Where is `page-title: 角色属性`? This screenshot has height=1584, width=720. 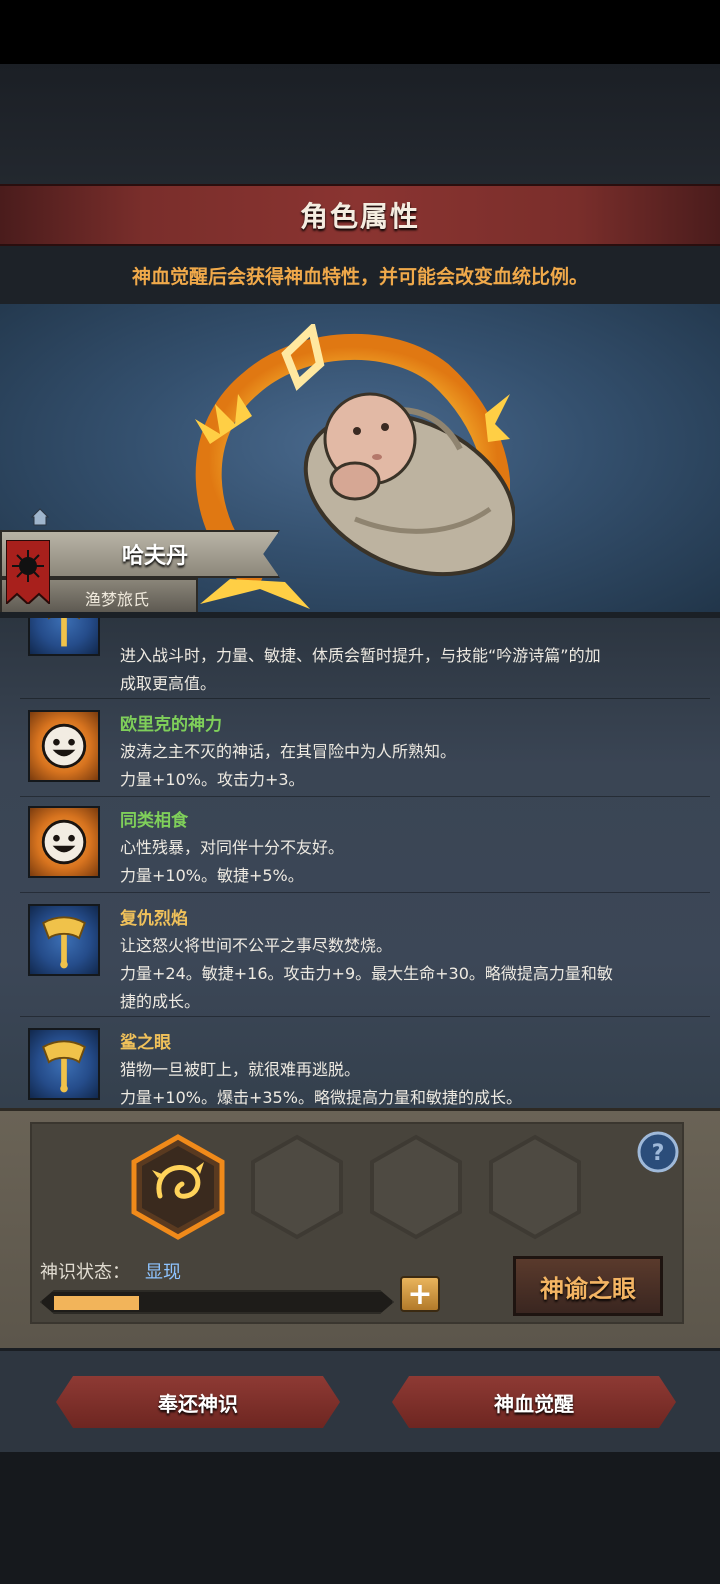 page-title: 角色属性 is located at coordinates (359, 216).